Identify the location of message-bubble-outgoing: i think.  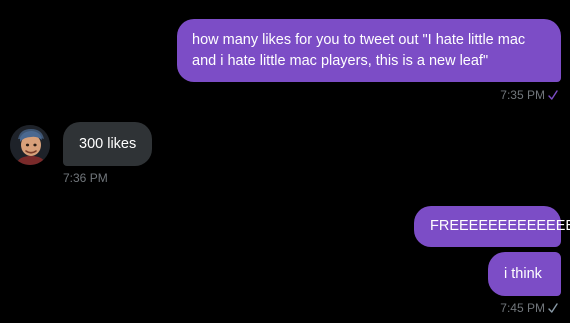
(524, 274).